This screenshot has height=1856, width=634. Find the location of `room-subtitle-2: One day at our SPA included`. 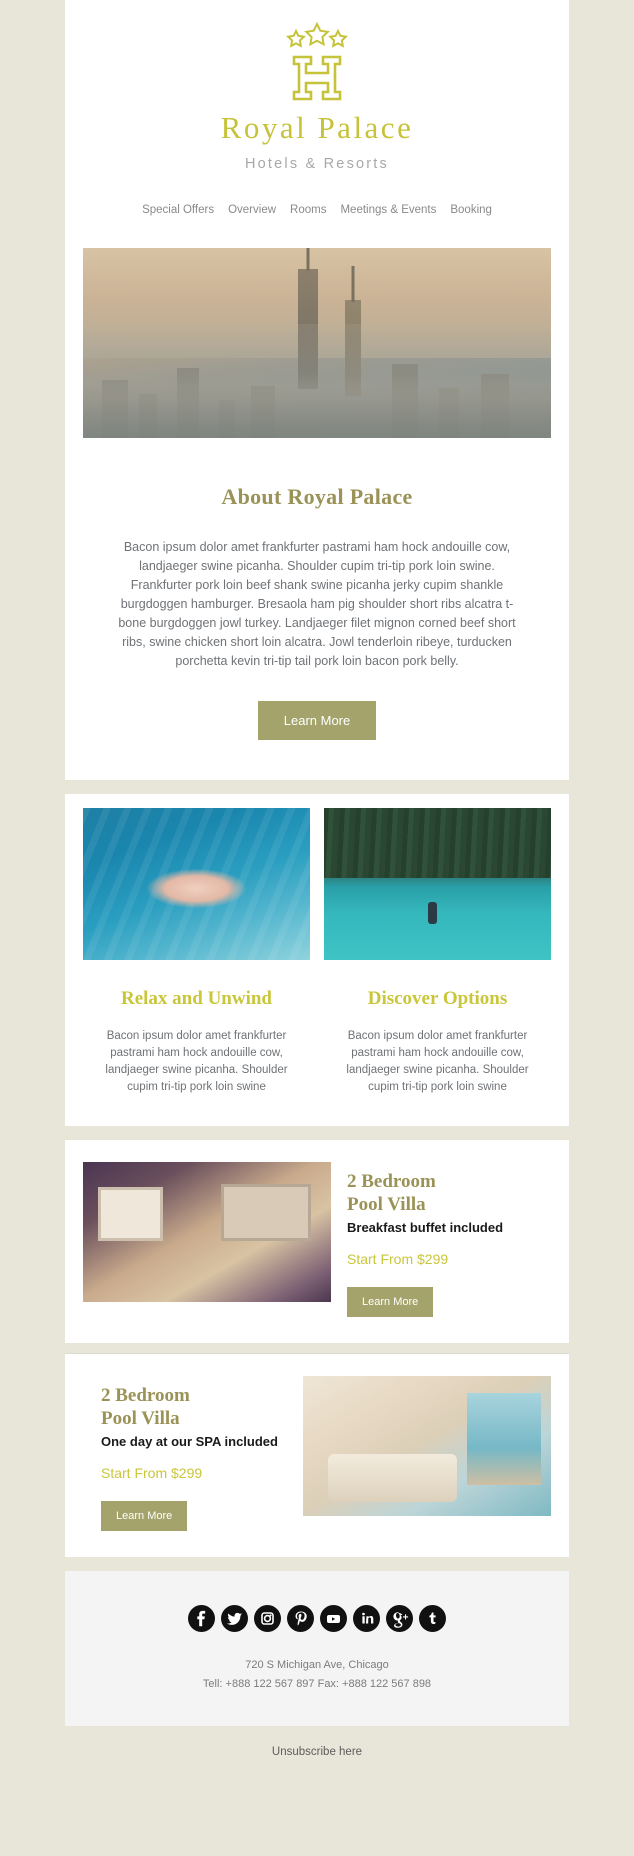

room-subtitle-2: One day at our SPA included is located at coordinates (189, 1441).